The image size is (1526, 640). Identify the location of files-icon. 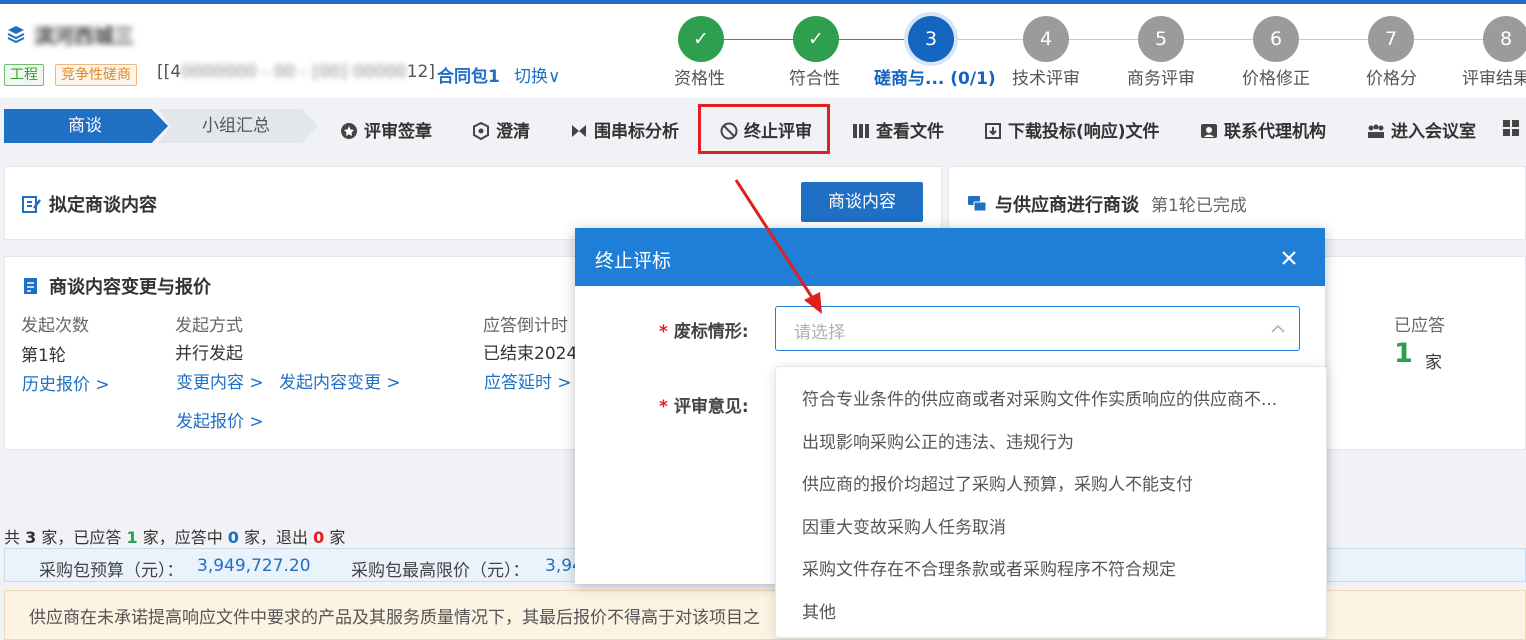
(861, 131).